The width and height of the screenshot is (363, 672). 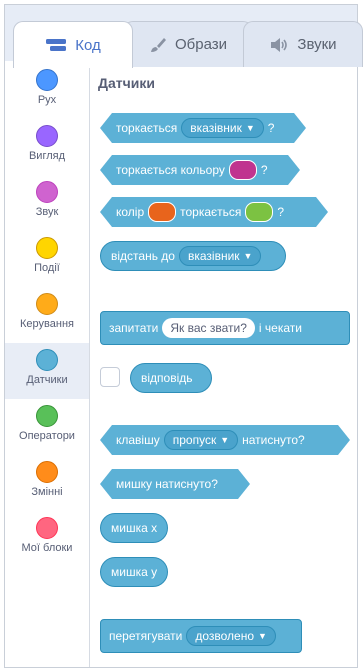 What do you see at coordinates (167, 484) in the screenshot?
I see `block-text: мишку натиснуто?` at bounding box center [167, 484].